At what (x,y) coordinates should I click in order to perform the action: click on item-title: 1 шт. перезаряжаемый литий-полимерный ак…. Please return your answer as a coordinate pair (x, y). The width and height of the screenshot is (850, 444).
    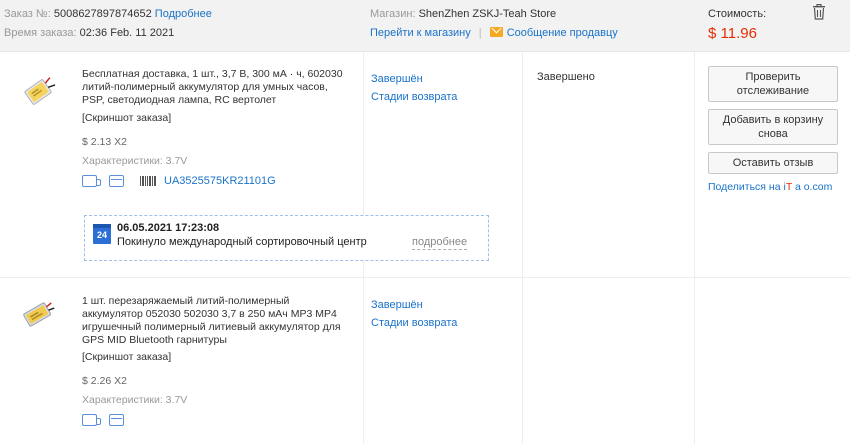
    Looking at the image, I should click on (217, 321).